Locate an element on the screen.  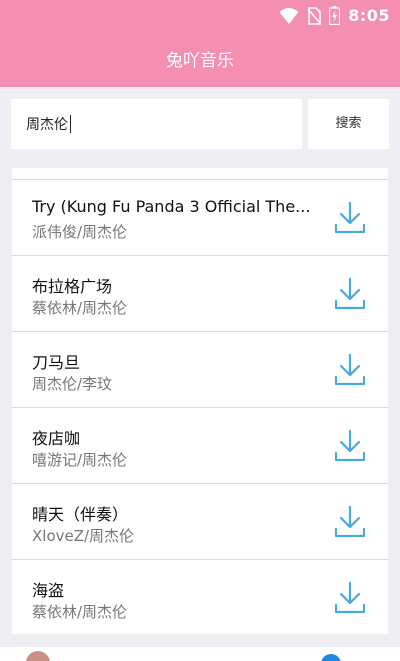
battery-charging-icon is located at coordinates (335, 15).